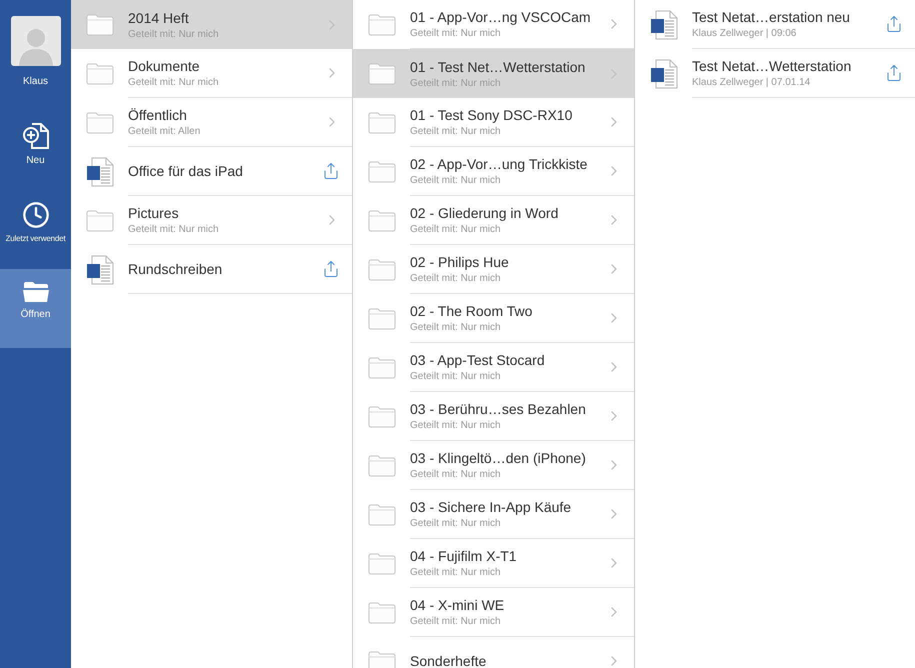 The image size is (915, 668). What do you see at coordinates (449, 660) in the screenshot?
I see `item-title: Sonderhefte` at bounding box center [449, 660].